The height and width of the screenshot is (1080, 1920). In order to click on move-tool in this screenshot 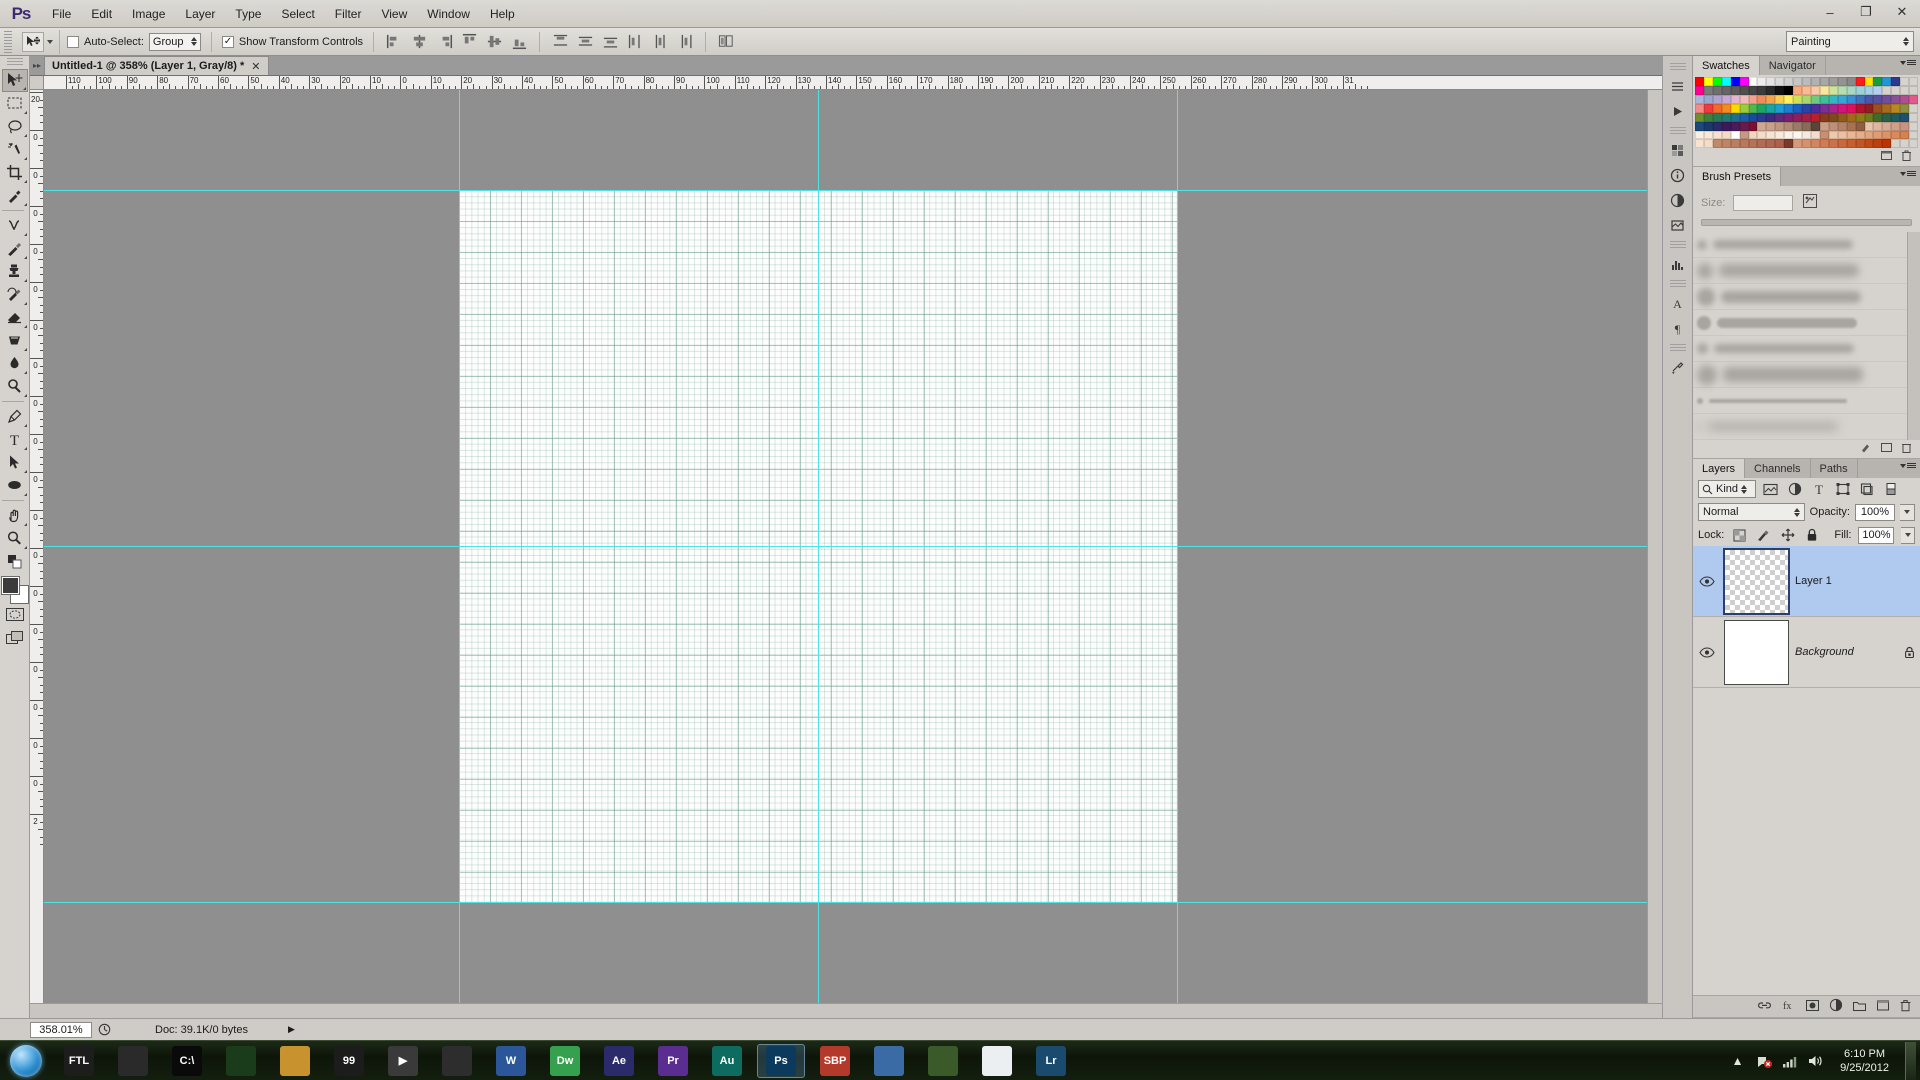, I will do `click(14, 80)`.